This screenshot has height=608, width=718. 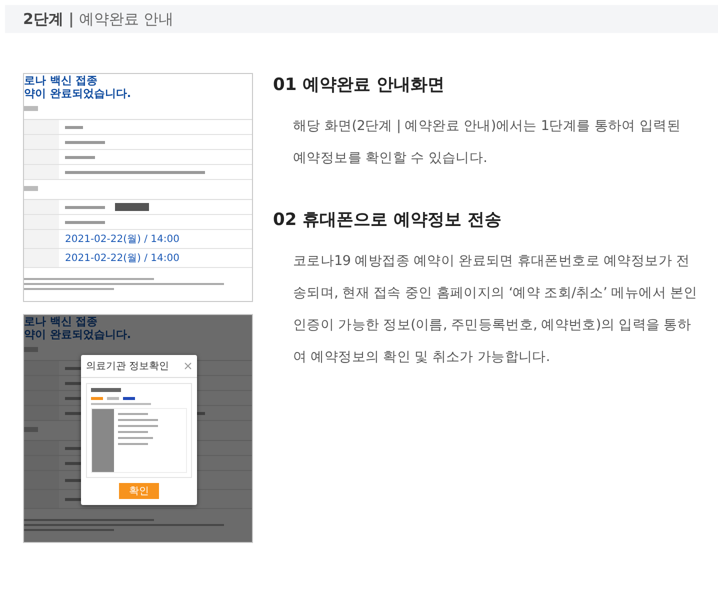 What do you see at coordinates (43, 19) in the screenshot?
I see `step-label: 2단계` at bounding box center [43, 19].